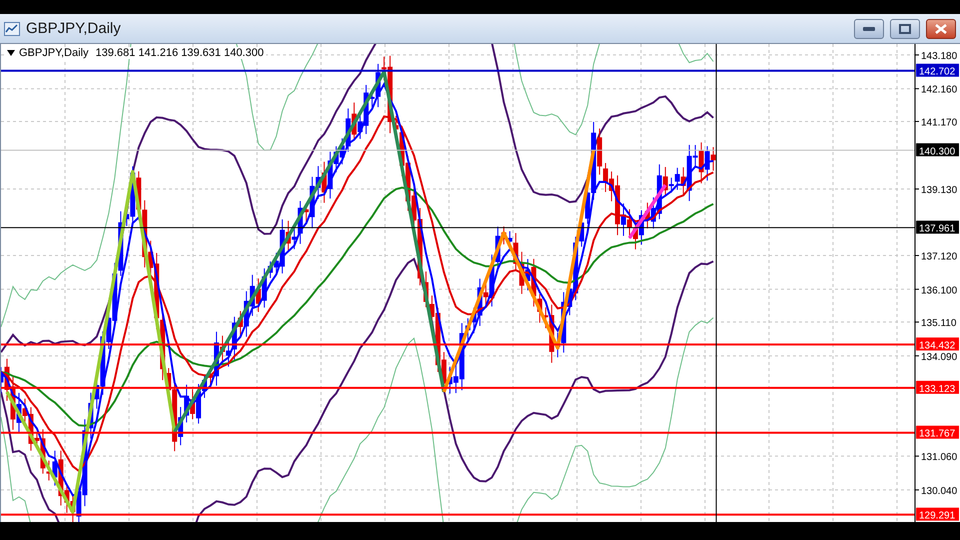 The width and height of the screenshot is (960, 540). What do you see at coordinates (939, 290) in the screenshot?
I see `price-axis-label: 136.100` at bounding box center [939, 290].